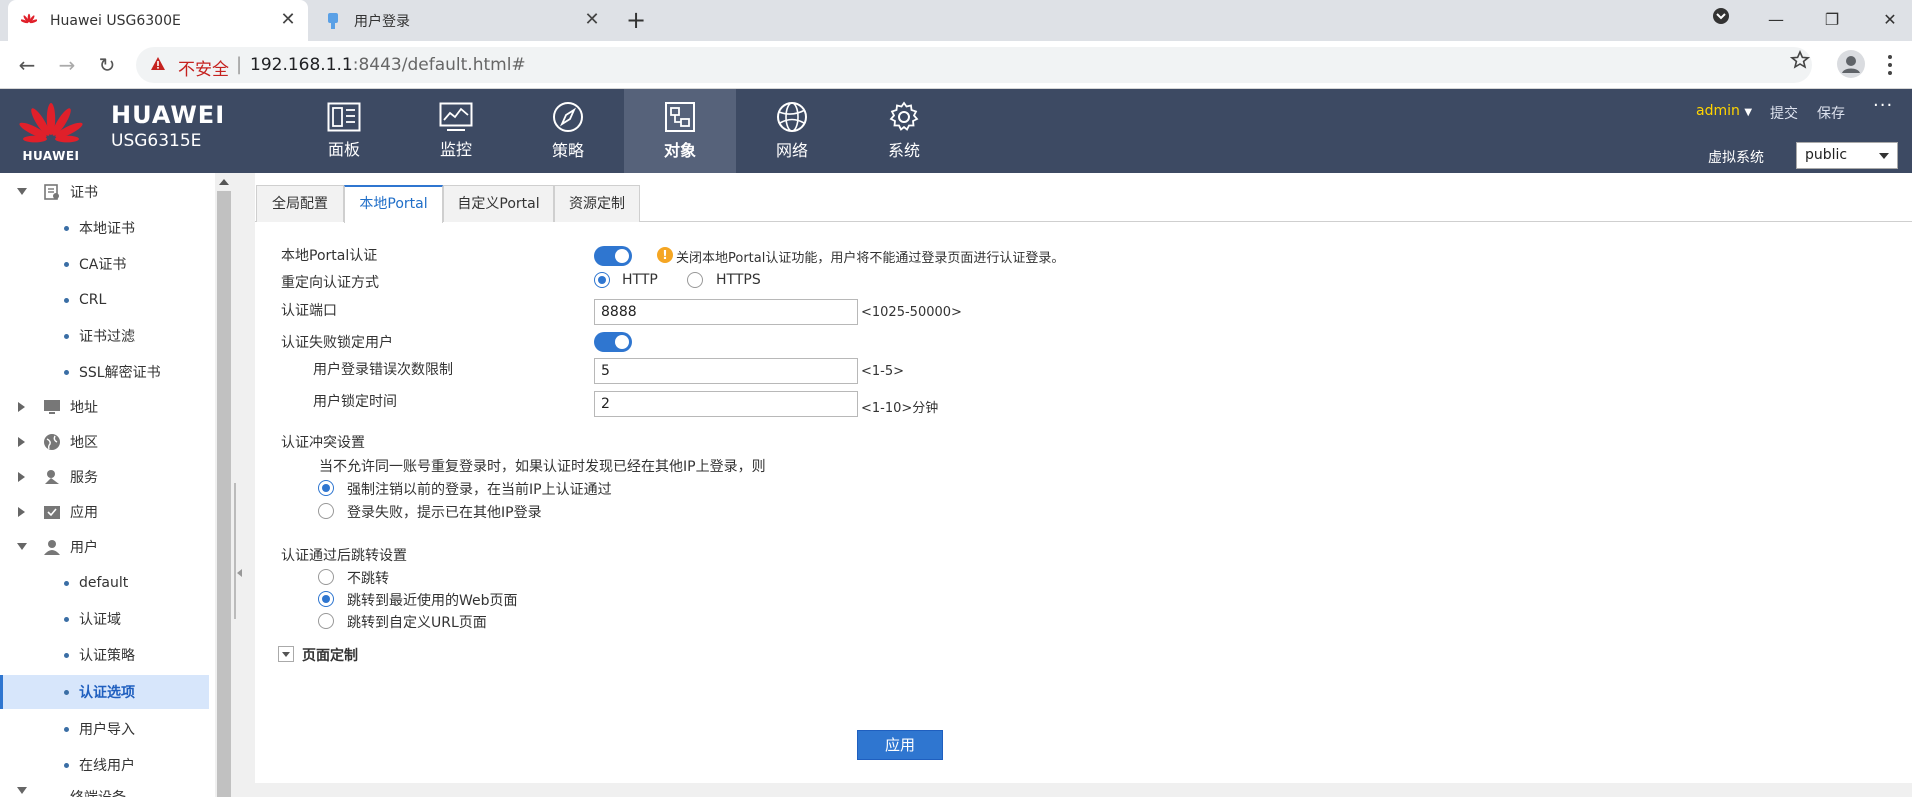 This screenshot has width=1912, height=797. Describe the element at coordinates (1890, 20) in the screenshot. I see `close-window-icon: ✕` at that location.